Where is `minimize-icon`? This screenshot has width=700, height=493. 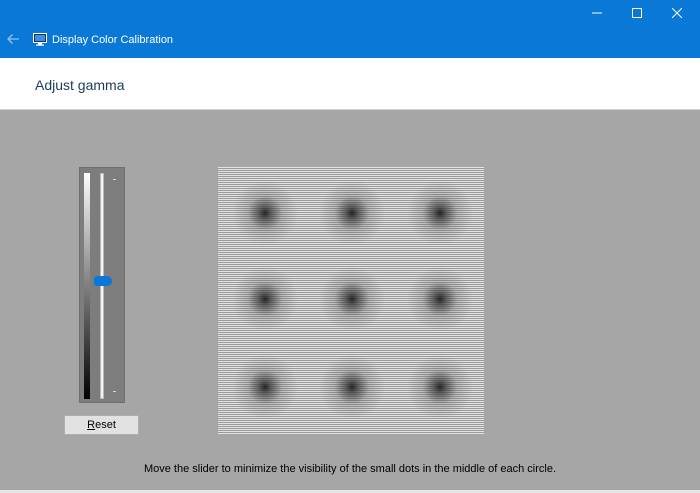
minimize-icon is located at coordinates (597, 14).